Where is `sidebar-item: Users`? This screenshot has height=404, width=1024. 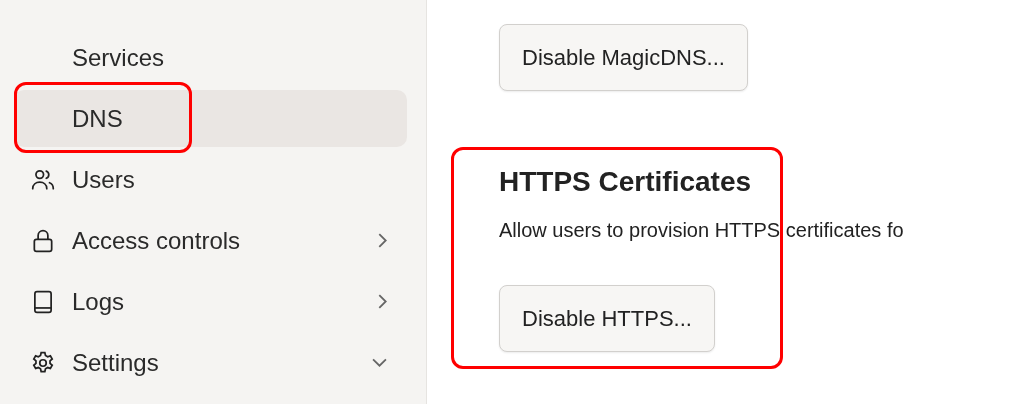 sidebar-item: Users is located at coordinates (210, 179).